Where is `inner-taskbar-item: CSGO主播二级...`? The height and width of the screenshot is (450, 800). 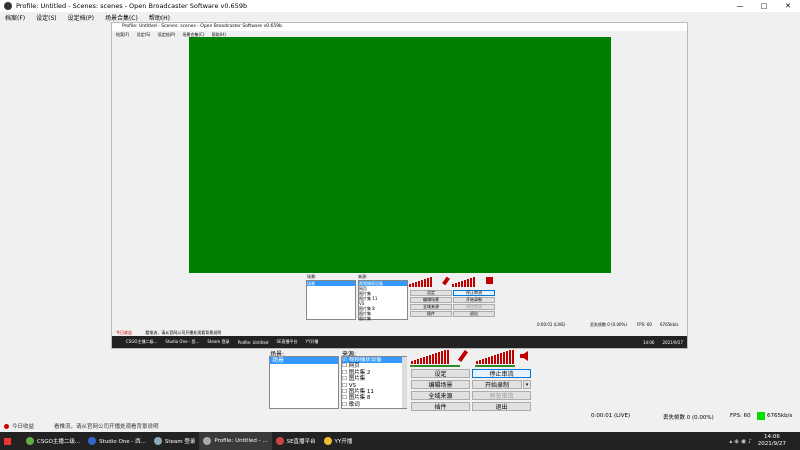
inner-taskbar-item: CSGO主播二级... is located at coordinates (142, 341).